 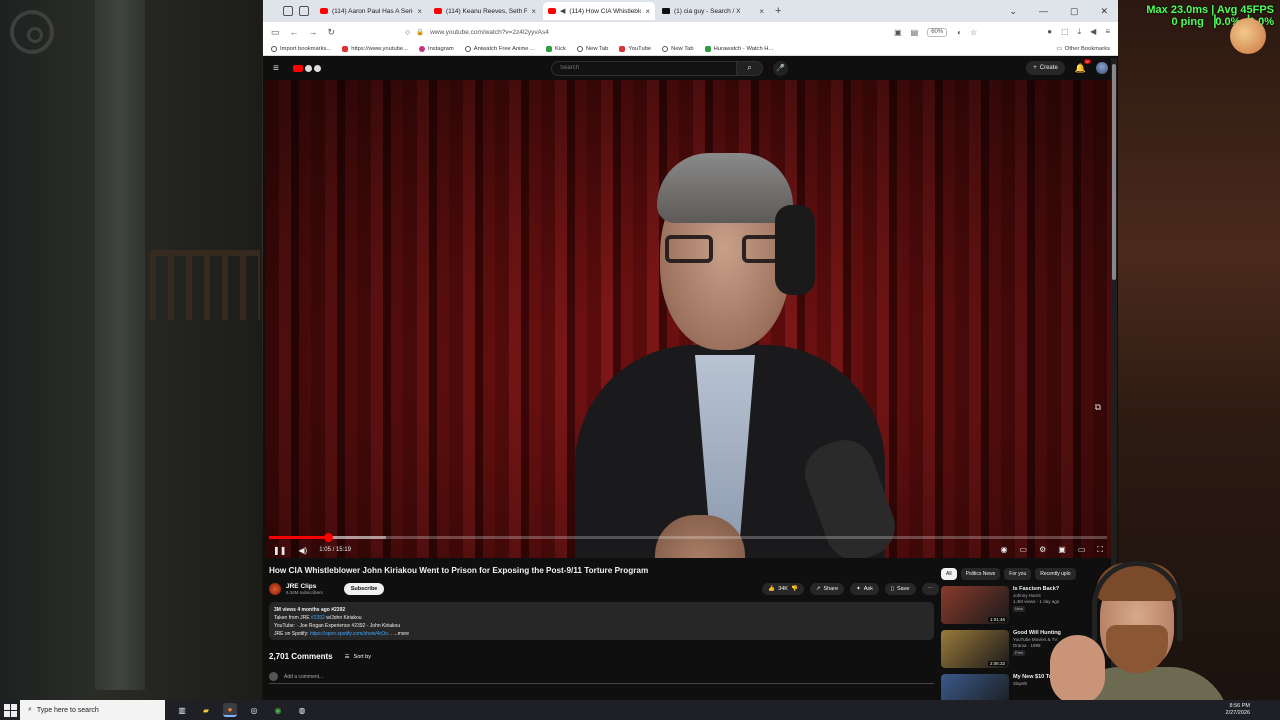 What do you see at coordinates (230, 710) in the screenshot?
I see `firefox-icon: ●` at bounding box center [230, 710].